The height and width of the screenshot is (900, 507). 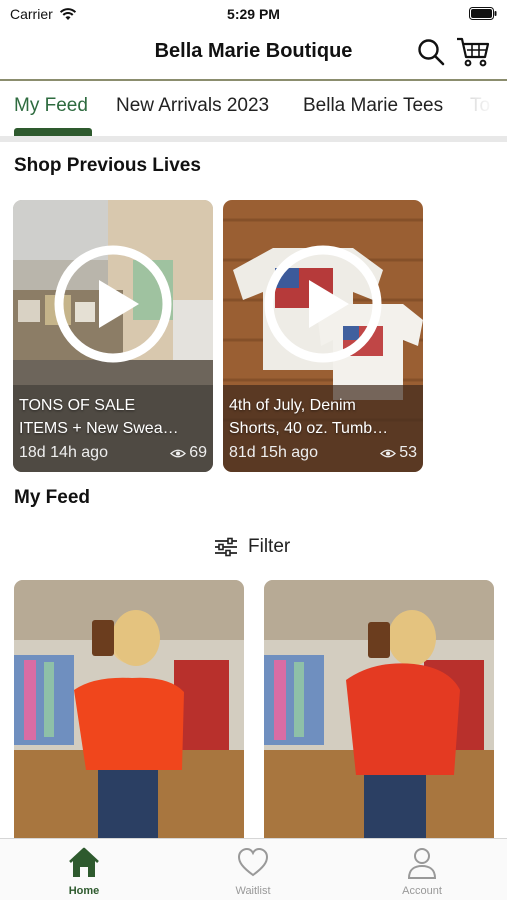 I want to click on live-time-ago: 81d 15h ago, so click(x=273, y=452).